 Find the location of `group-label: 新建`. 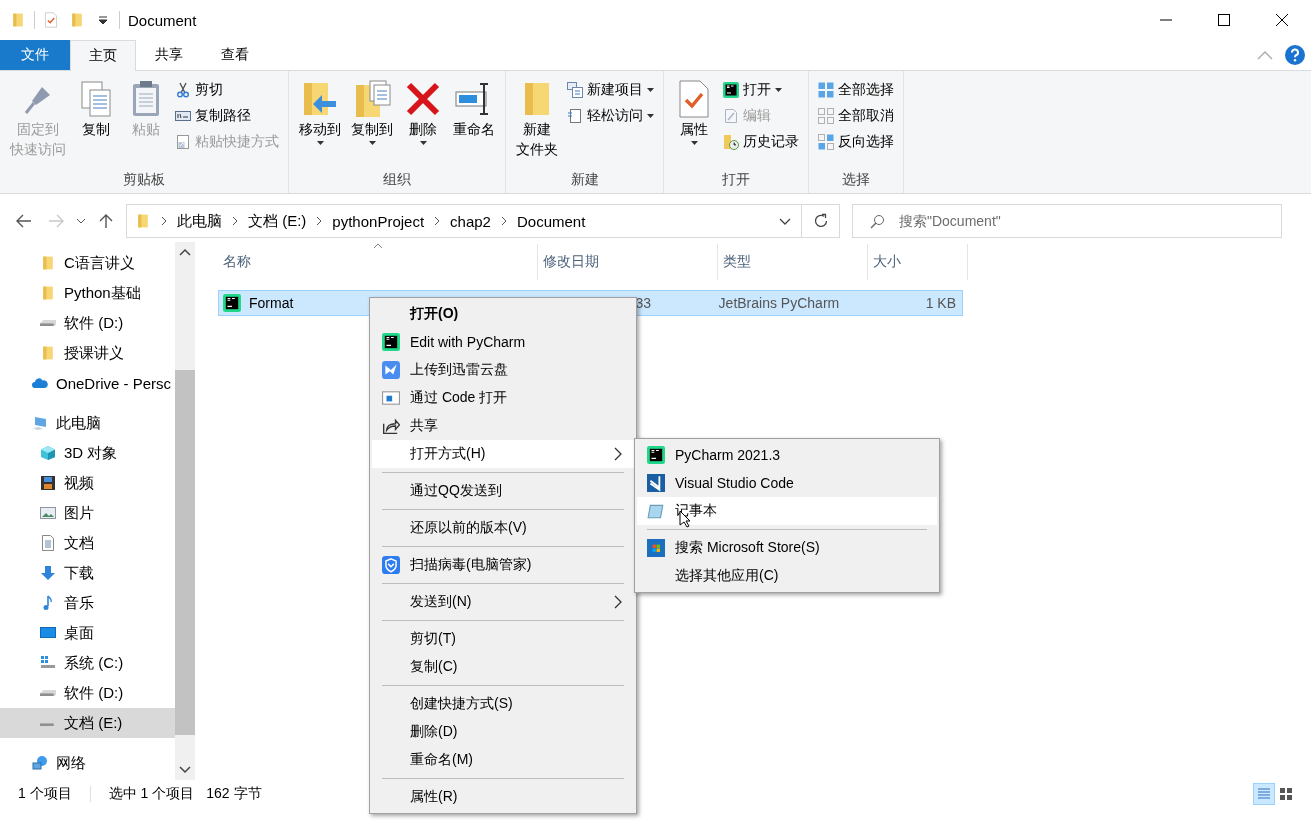

group-label: 新建 is located at coordinates (584, 179).